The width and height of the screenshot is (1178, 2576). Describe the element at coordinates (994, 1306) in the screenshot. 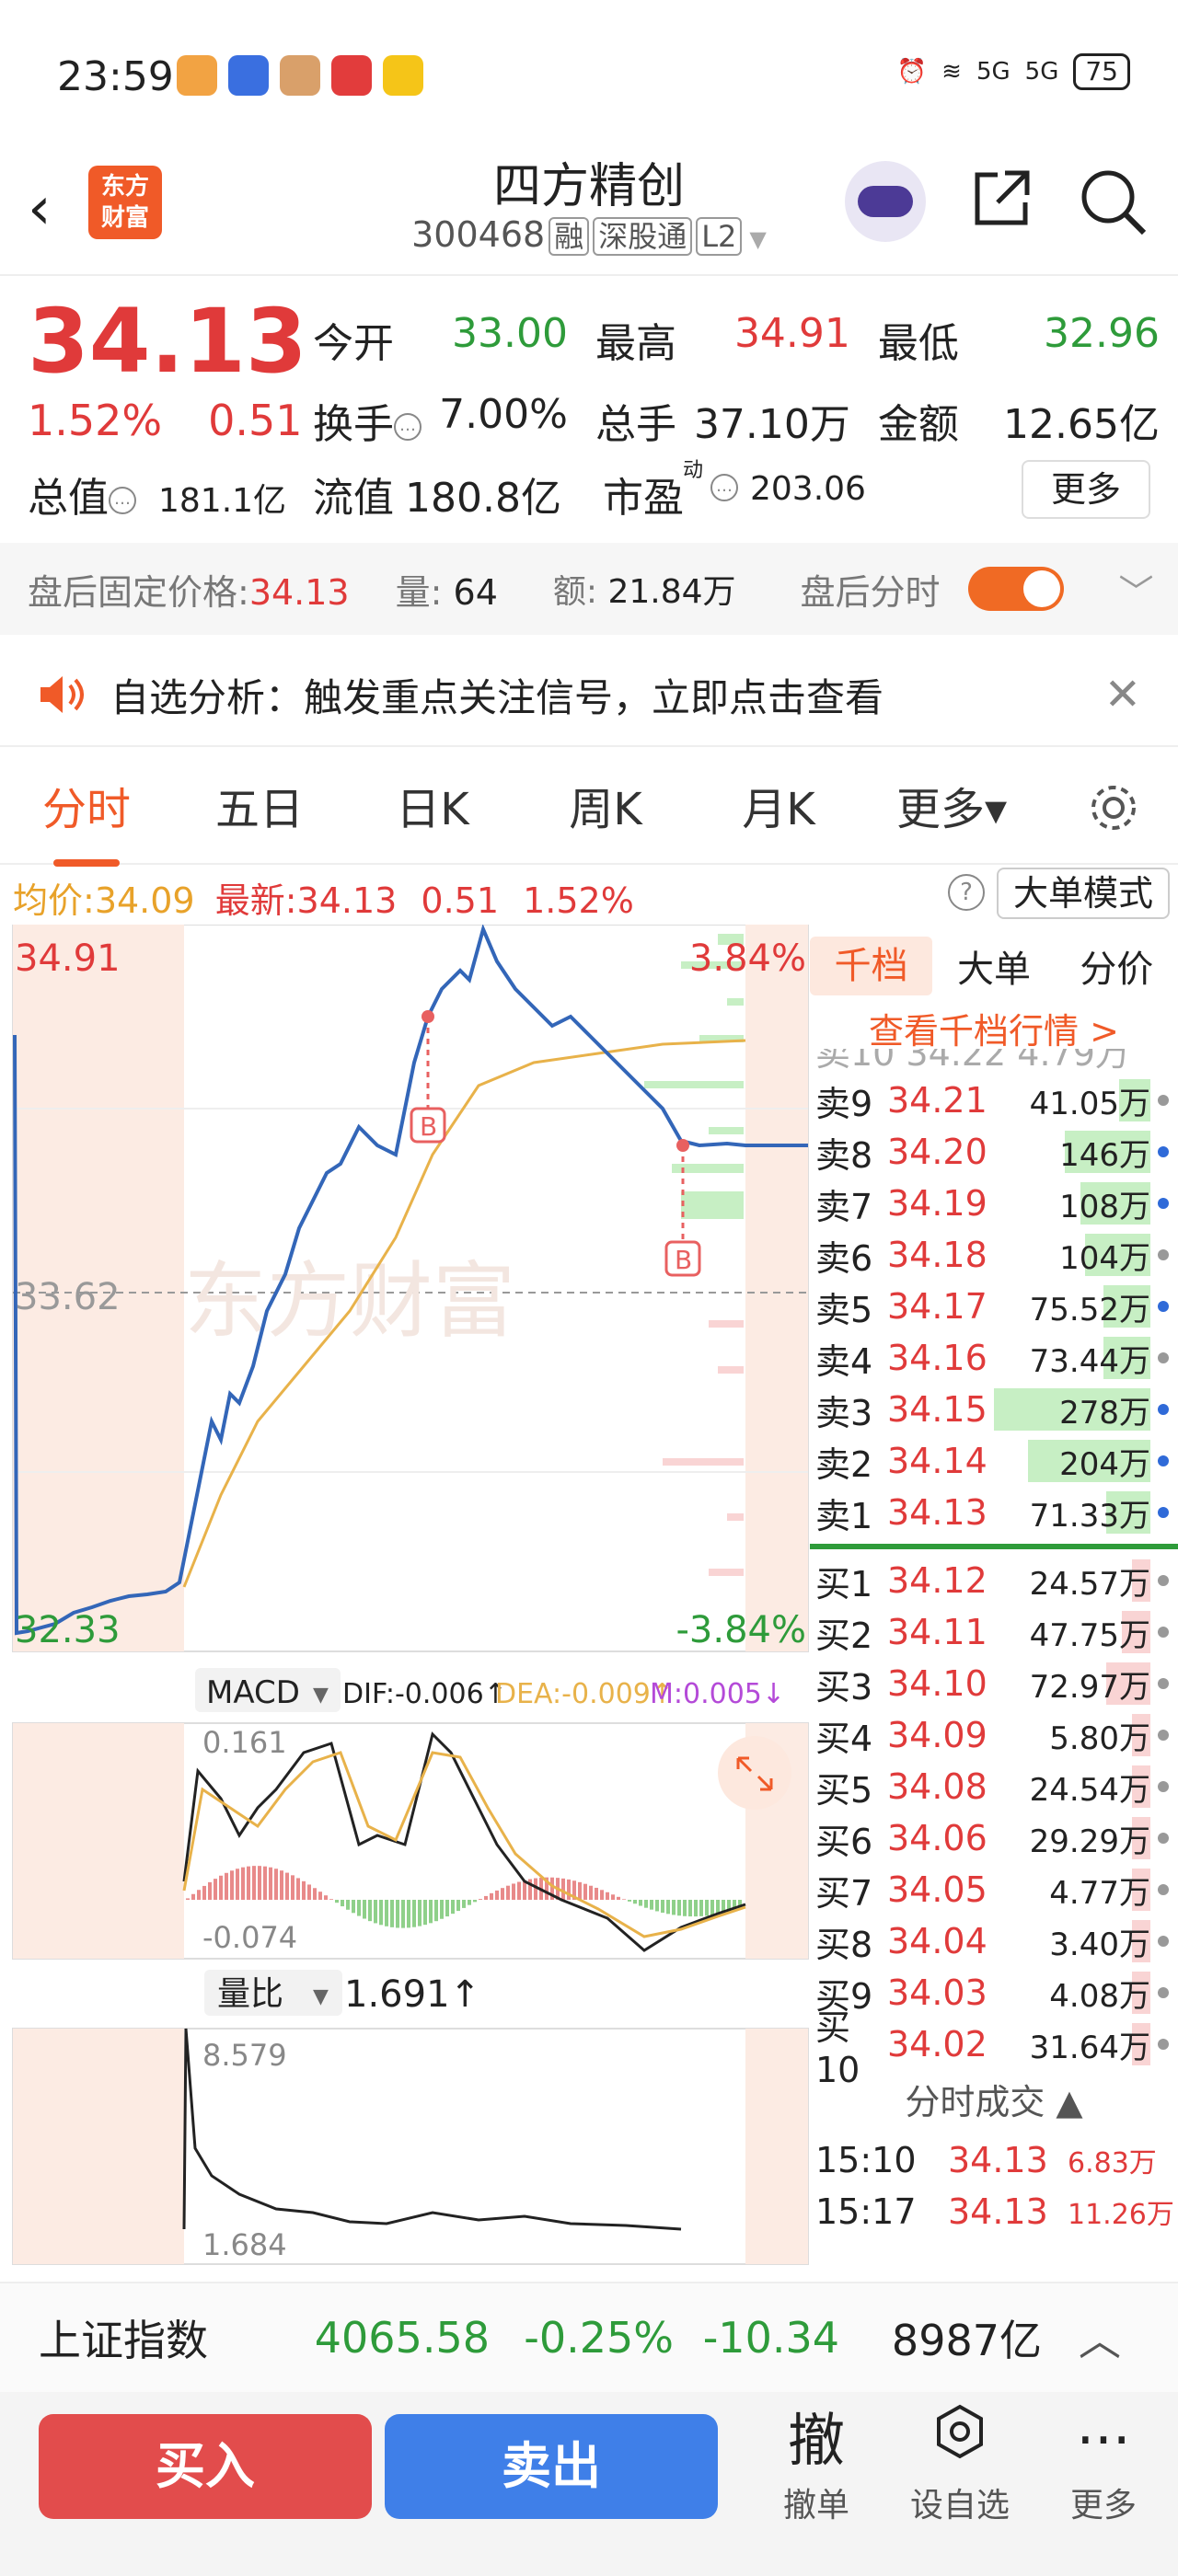

I see `sell-level-row: 卖5 34.17 75.52万` at that location.